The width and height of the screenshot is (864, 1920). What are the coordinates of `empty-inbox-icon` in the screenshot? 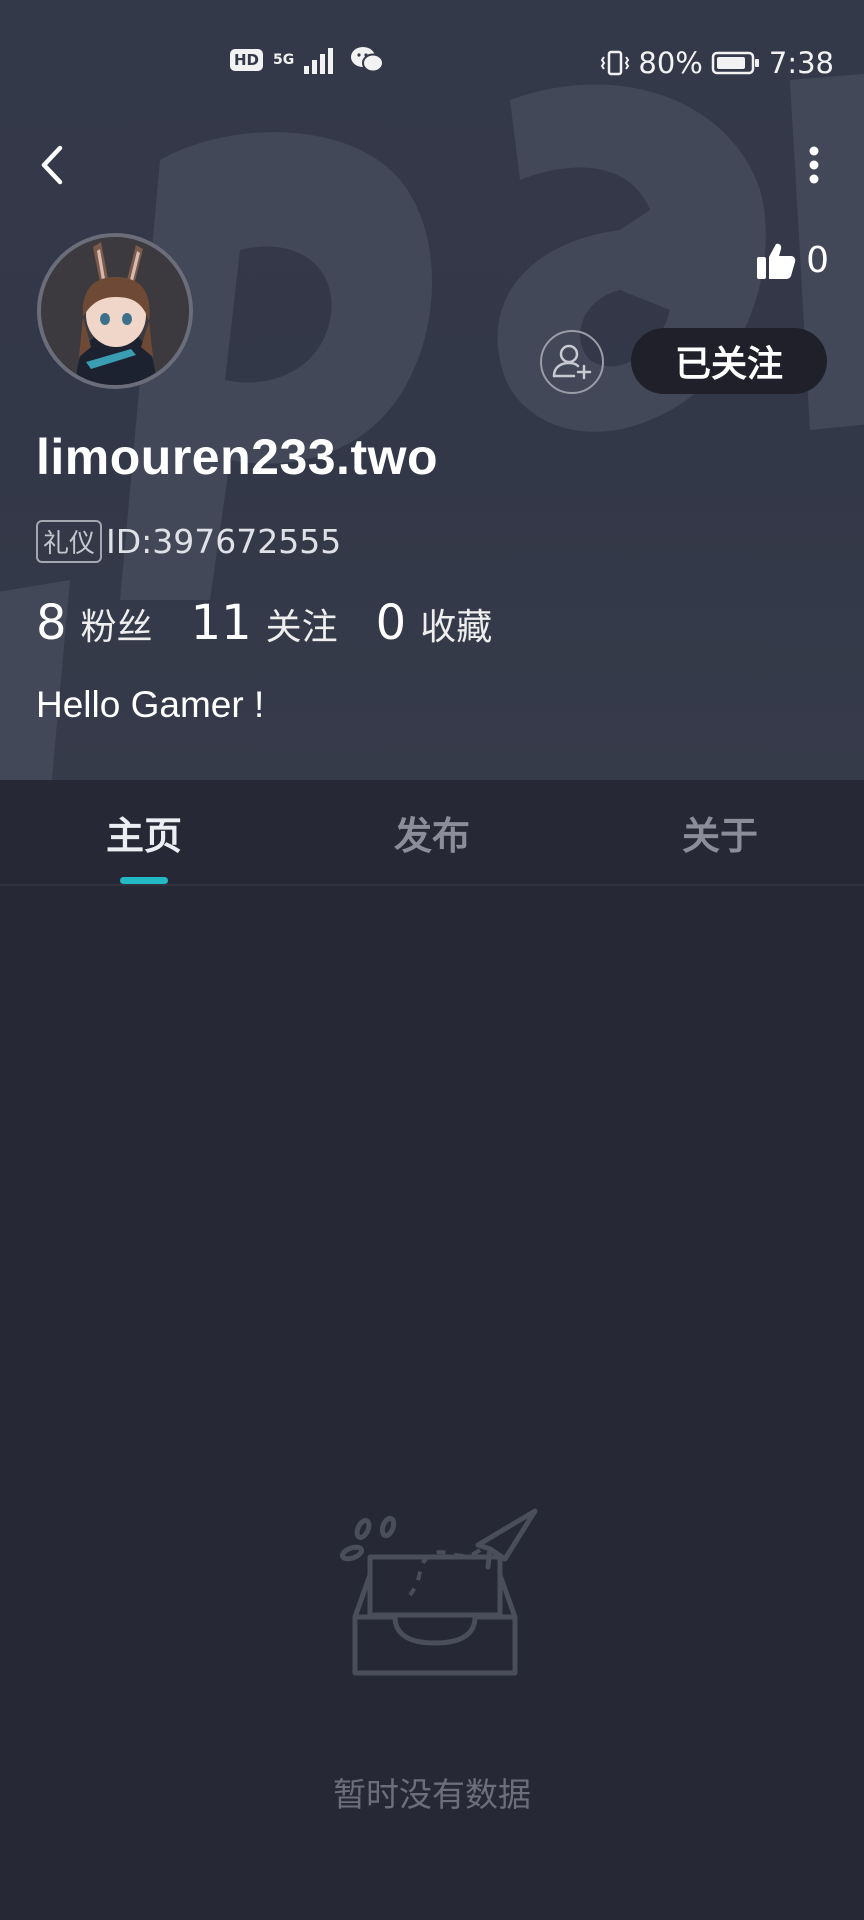 It's located at (438, 1592).